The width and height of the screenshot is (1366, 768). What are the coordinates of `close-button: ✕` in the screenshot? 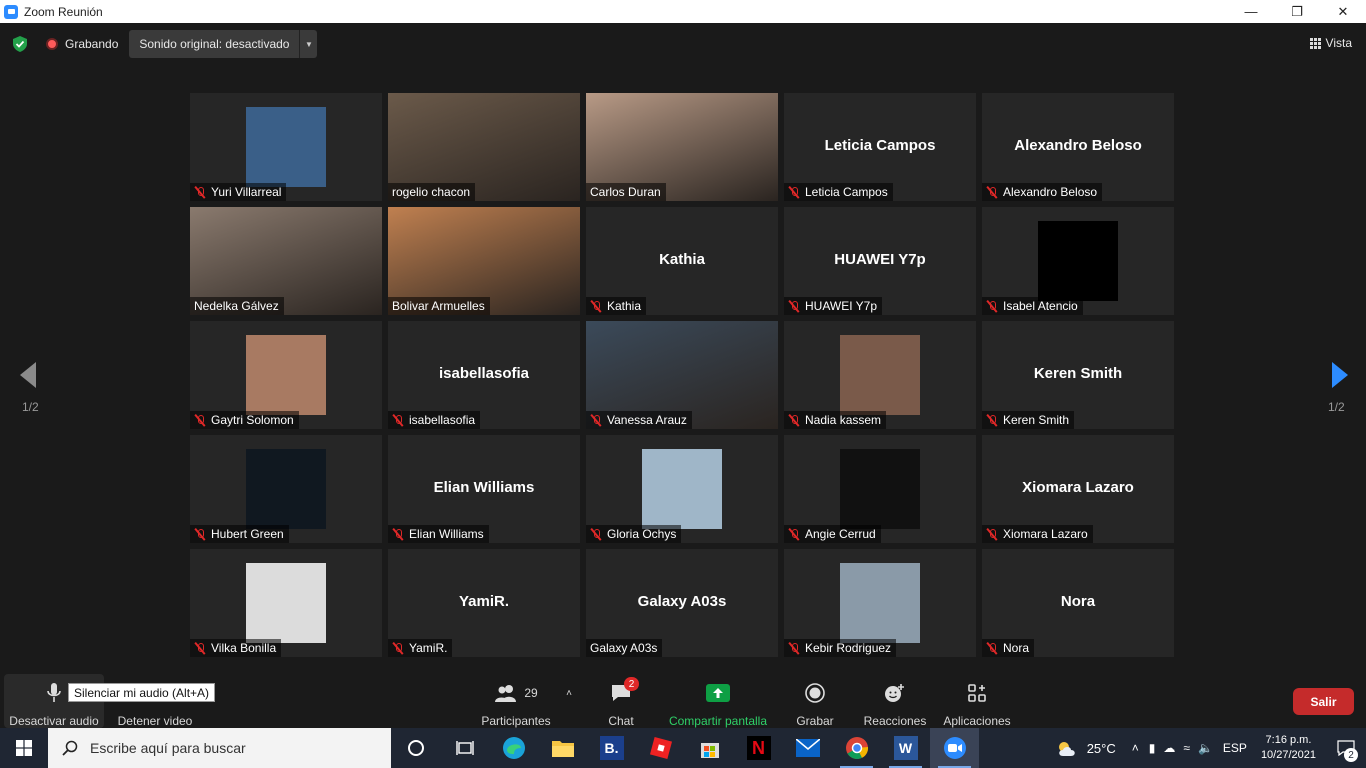 It's located at (1343, 11).